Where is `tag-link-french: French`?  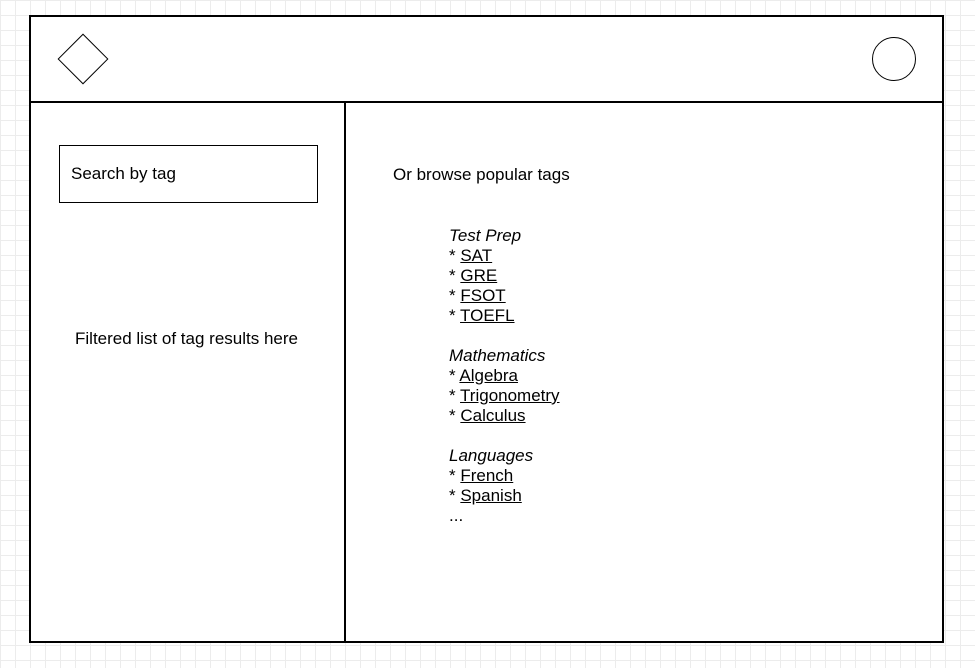 tag-link-french: French is located at coordinates (486, 475).